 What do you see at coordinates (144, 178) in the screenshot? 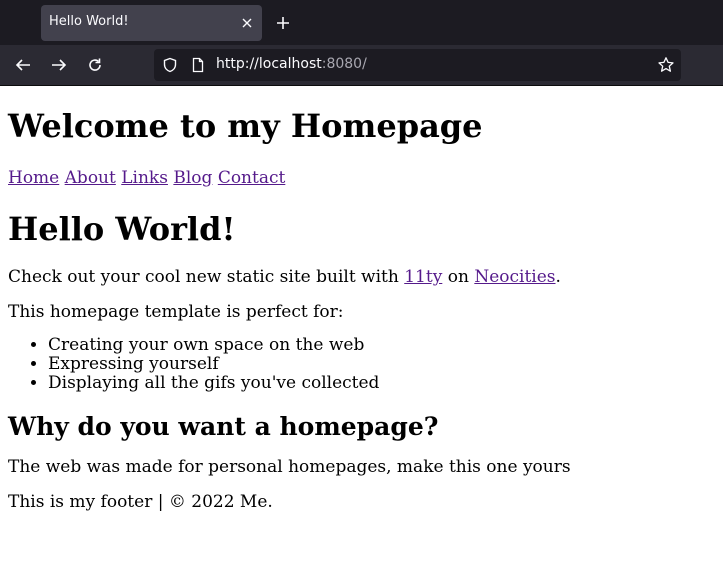
I see `nav-link-links: Links` at bounding box center [144, 178].